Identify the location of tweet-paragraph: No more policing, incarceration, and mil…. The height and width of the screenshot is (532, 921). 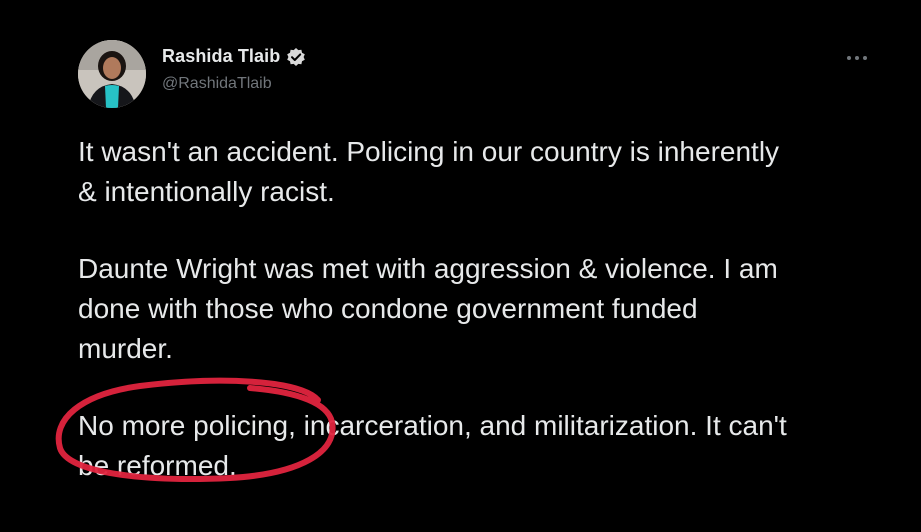
(478, 446).